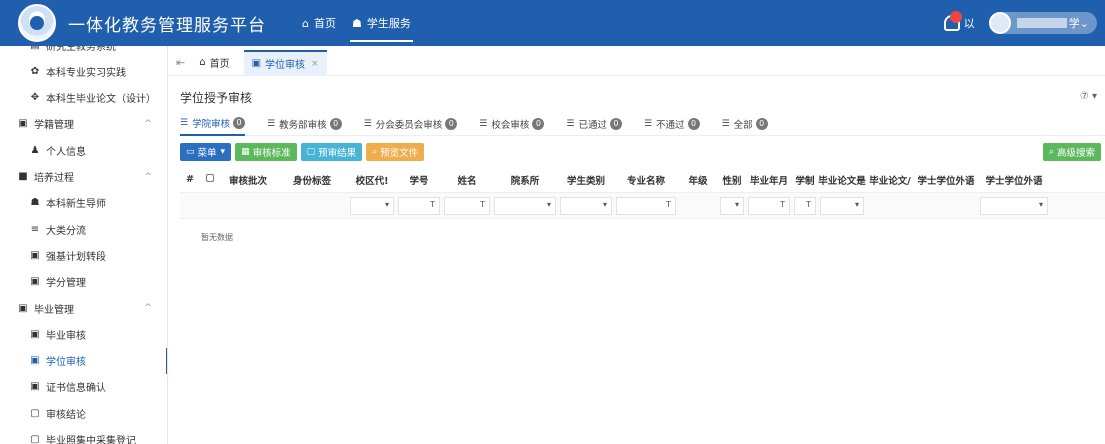  I want to click on university-logo, so click(37, 23).